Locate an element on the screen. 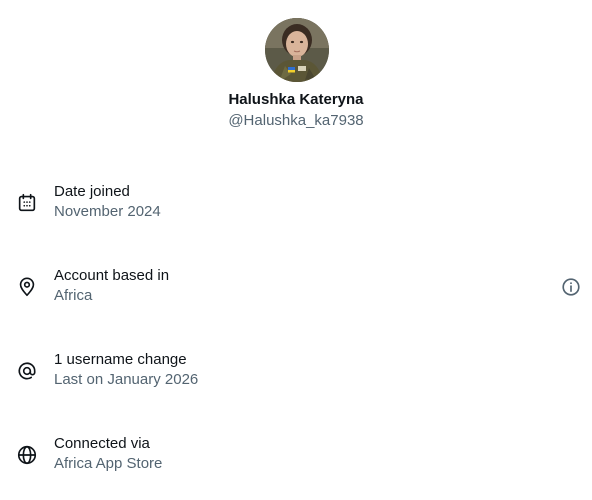 This screenshot has height=500, width=592. detail-value-connected-via: Africa App Store is located at coordinates (108, 463).